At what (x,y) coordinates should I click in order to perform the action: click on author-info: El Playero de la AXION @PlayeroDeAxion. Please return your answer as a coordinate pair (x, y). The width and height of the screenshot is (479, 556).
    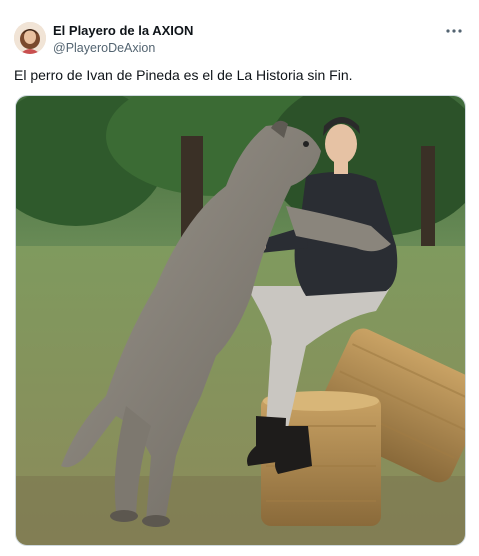
    Looking at the image, I should click on (123, 39).